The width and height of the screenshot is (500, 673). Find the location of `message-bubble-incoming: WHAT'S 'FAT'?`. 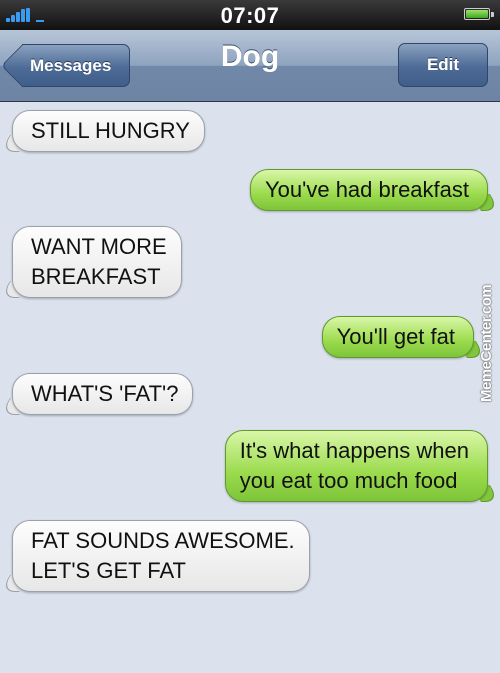

message-bubble-incoming: WHAT'S 'FAT'? is located at coordinates (103, 394).